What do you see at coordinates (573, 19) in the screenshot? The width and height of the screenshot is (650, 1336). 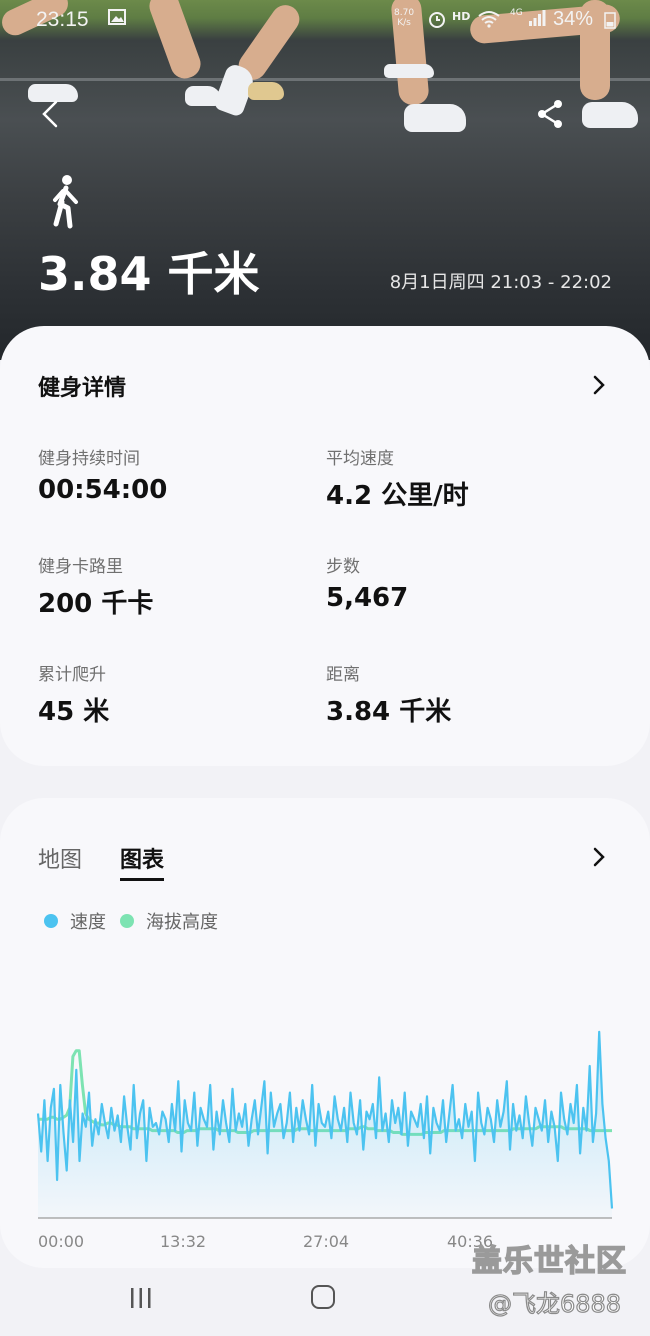 I see `battery-percent: 34%` at bounding box center [573, 19].